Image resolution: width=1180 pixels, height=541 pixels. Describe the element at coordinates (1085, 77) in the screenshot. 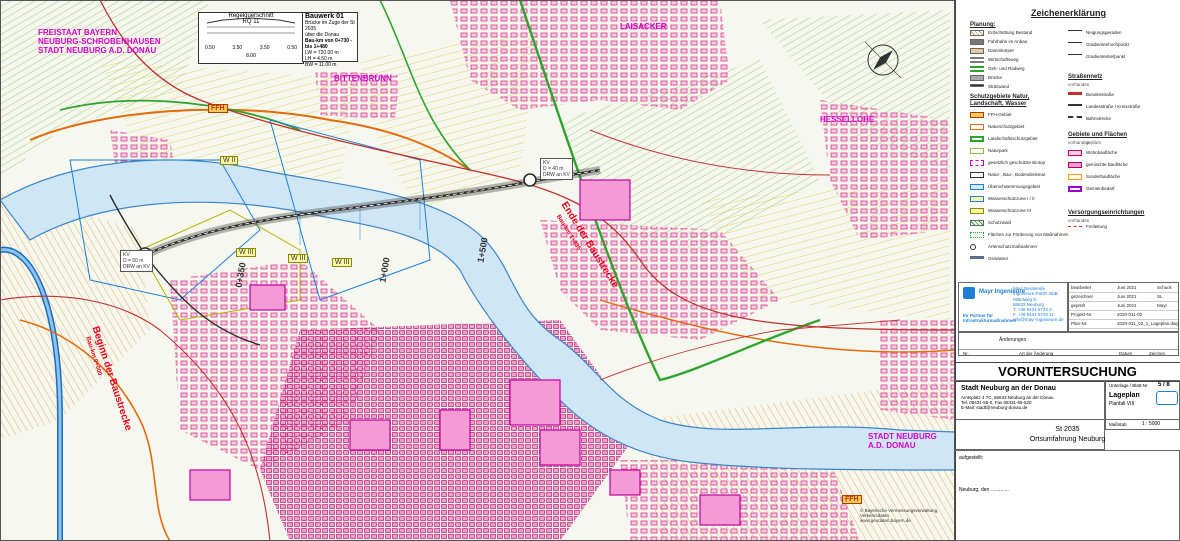

I see `legend-road-heading: Straßennetz` at that location.